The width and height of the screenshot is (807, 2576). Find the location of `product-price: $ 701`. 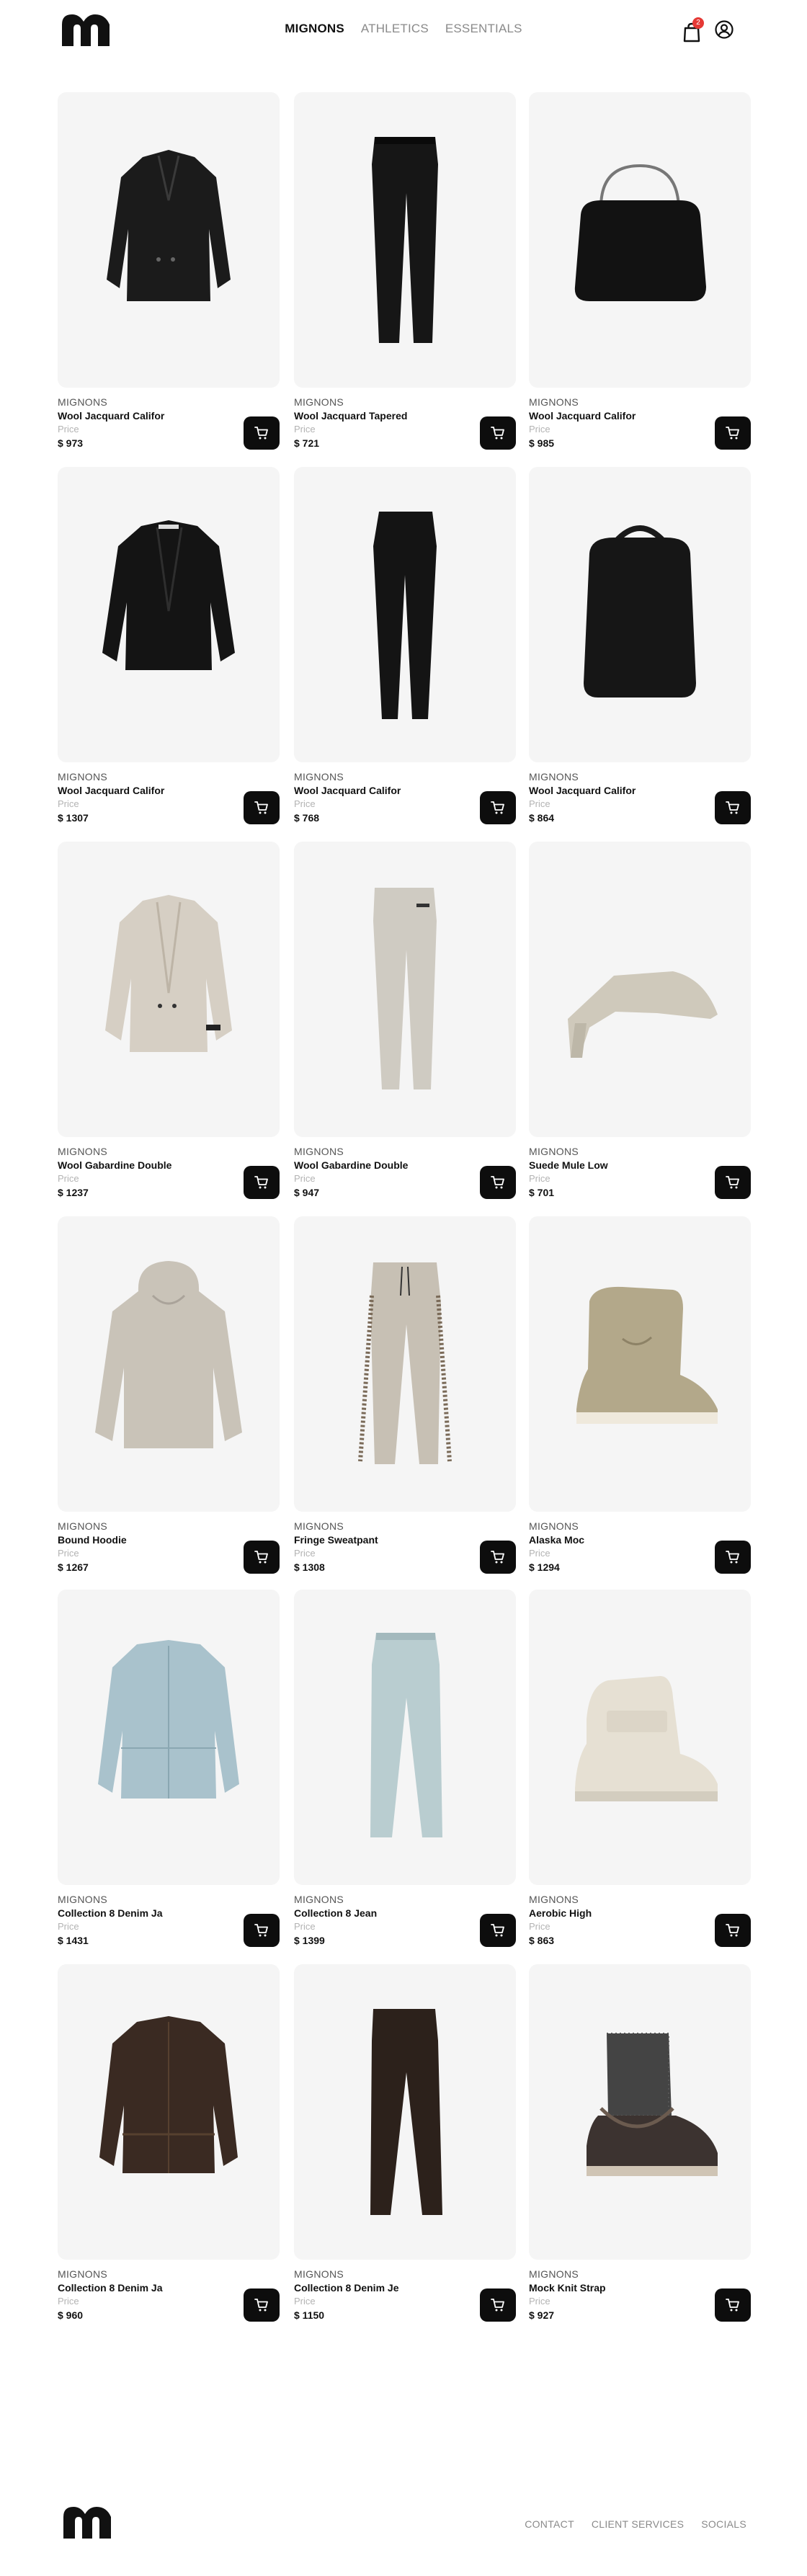

product-price: $ 701 is located at coordinates (542, 1192).